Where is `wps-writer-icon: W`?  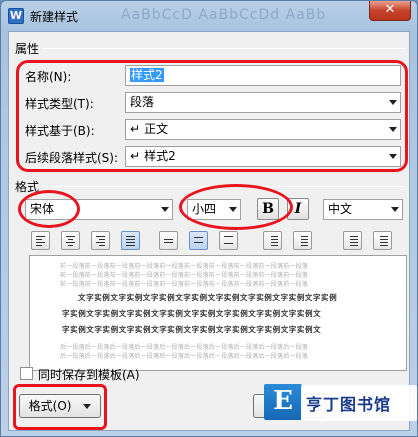 wps-writer-icon: W is located at coordinates (16, 16).